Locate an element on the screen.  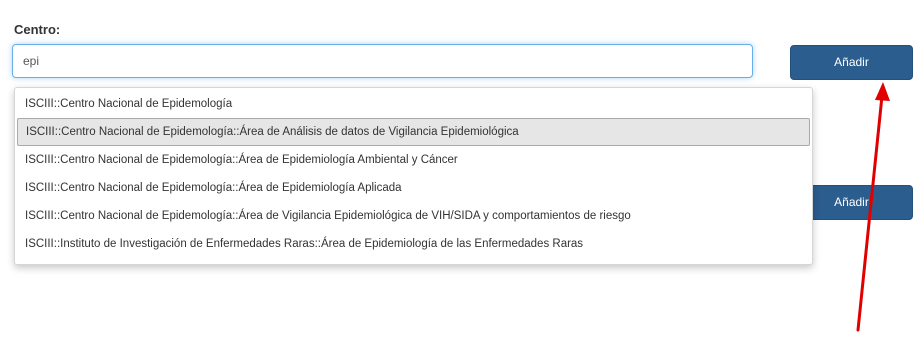
dropdown-item: ISCIII::Centro Nacional de Epidemología is located at coordinates (413, 104).